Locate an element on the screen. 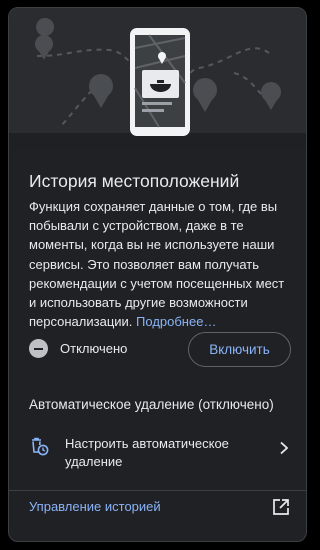  chevron-right-icon is located at coordinates (284, 448).